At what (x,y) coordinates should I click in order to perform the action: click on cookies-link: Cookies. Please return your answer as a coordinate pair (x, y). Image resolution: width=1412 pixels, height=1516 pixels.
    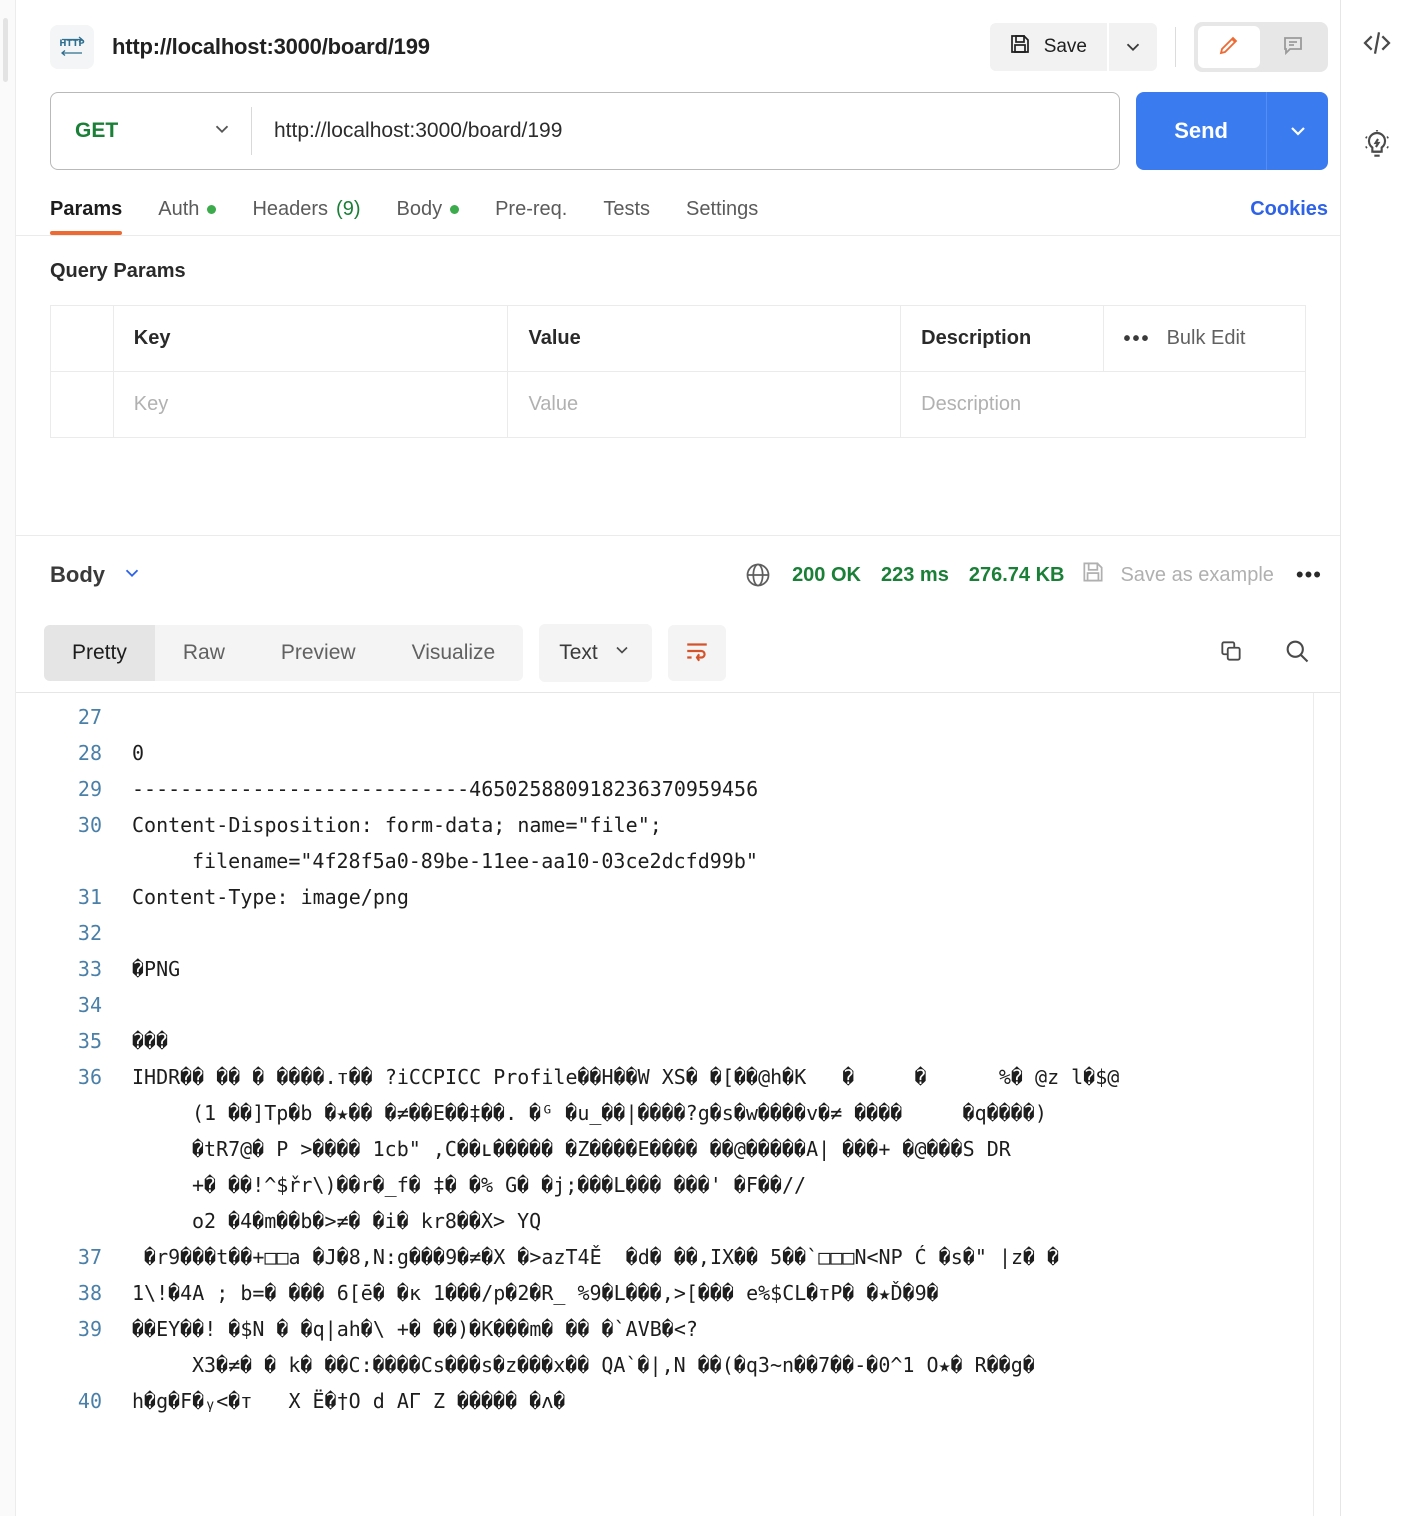
    Looking at the image, I should click on (1289, 216).